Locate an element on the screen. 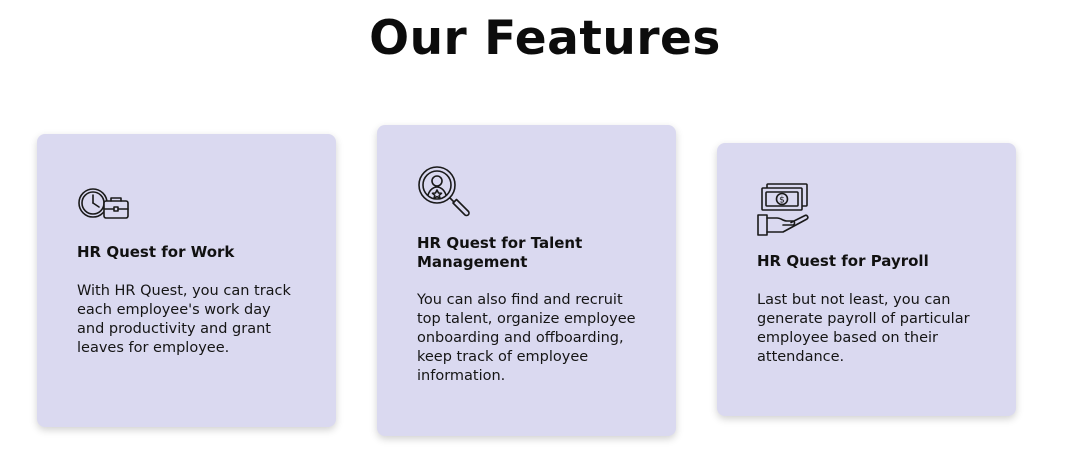 This screenshot has width=1090, height=469. card-title: HR Quest for Payroll is located at coordinates (843, 261).